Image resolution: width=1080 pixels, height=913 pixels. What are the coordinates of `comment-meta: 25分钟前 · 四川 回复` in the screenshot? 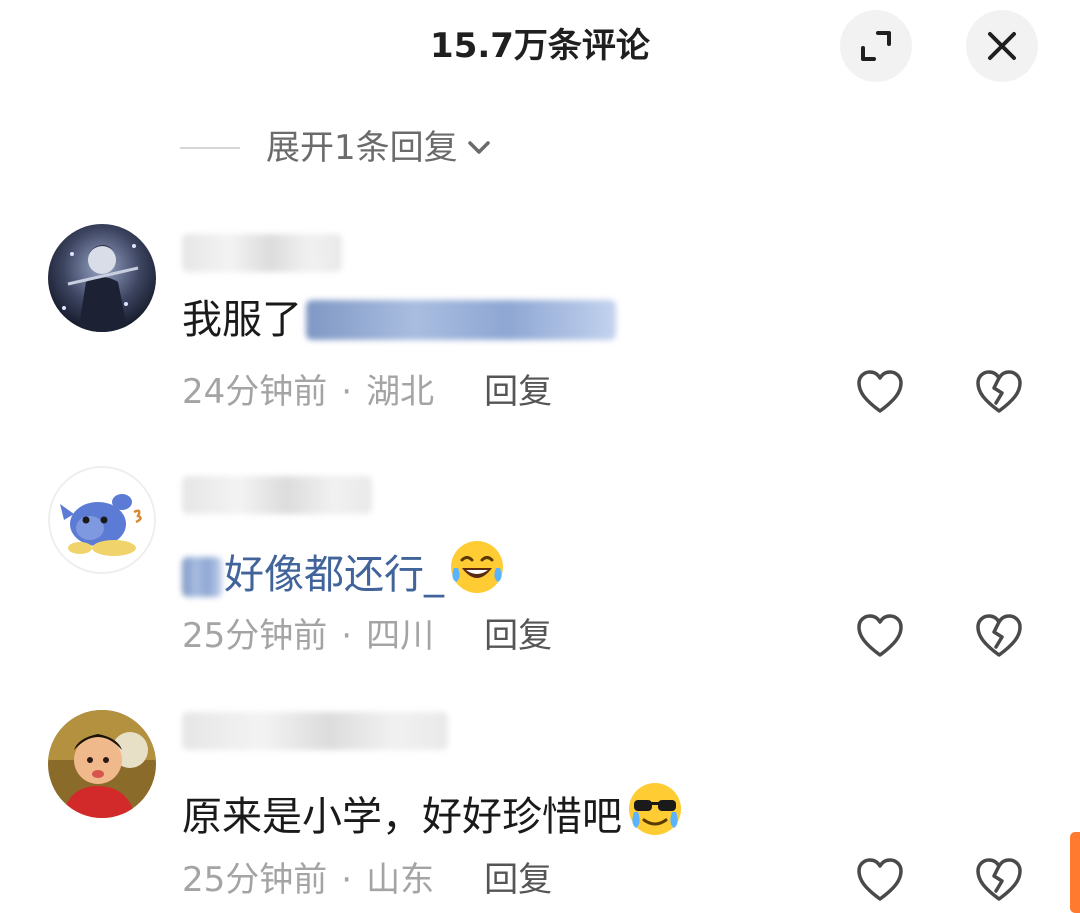 It's located at (367, 636).